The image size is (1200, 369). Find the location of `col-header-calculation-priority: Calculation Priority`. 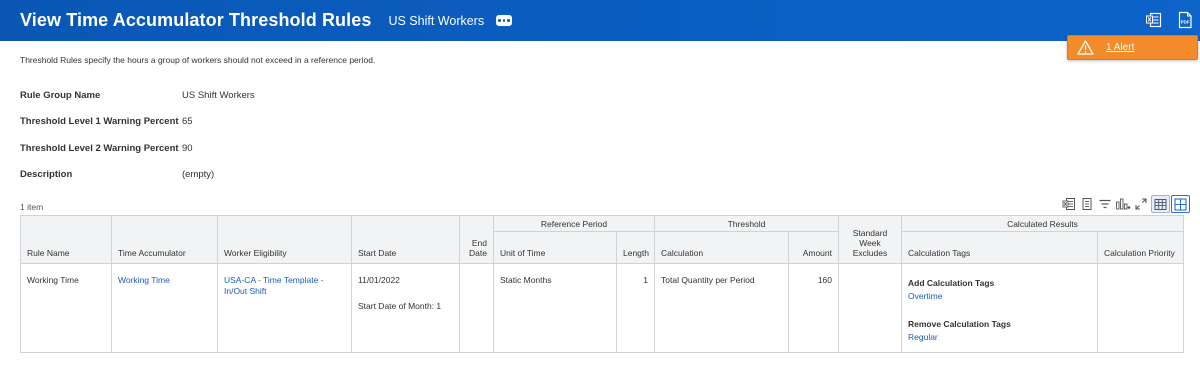

col-header-calculation-priority: Calculation Priority is located at coordinates (1140, 247).